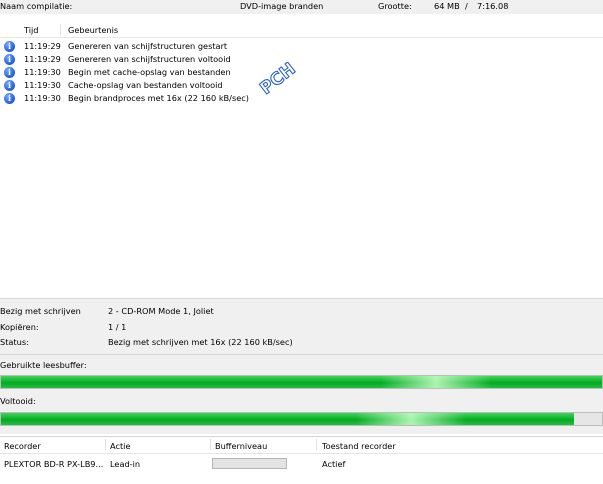 The image size is (603, 484). I want to click on recorder-buffer-bar, so click(249, 463).